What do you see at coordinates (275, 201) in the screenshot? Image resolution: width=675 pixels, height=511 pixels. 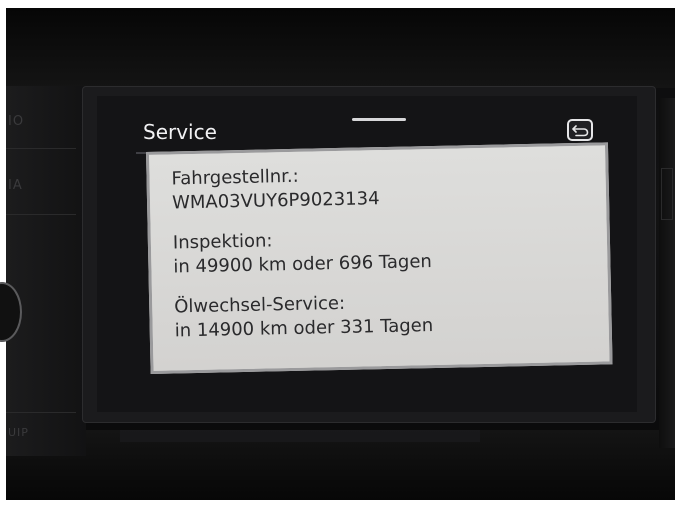 I see `chassis-number-value: WMA03VUY6P9023134` at bounding box center [275, 201].